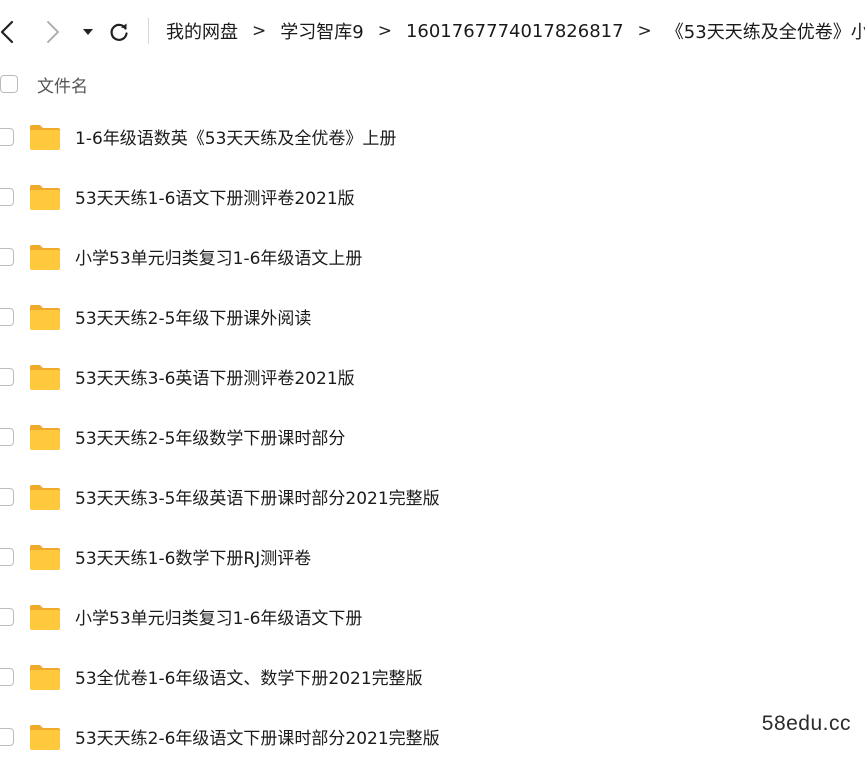 Image resolution: width=865 pixels, height=768 pixels. I want to click on list-item: 小学53单元归类复习1-6年级语文下册, so click(432, 618).